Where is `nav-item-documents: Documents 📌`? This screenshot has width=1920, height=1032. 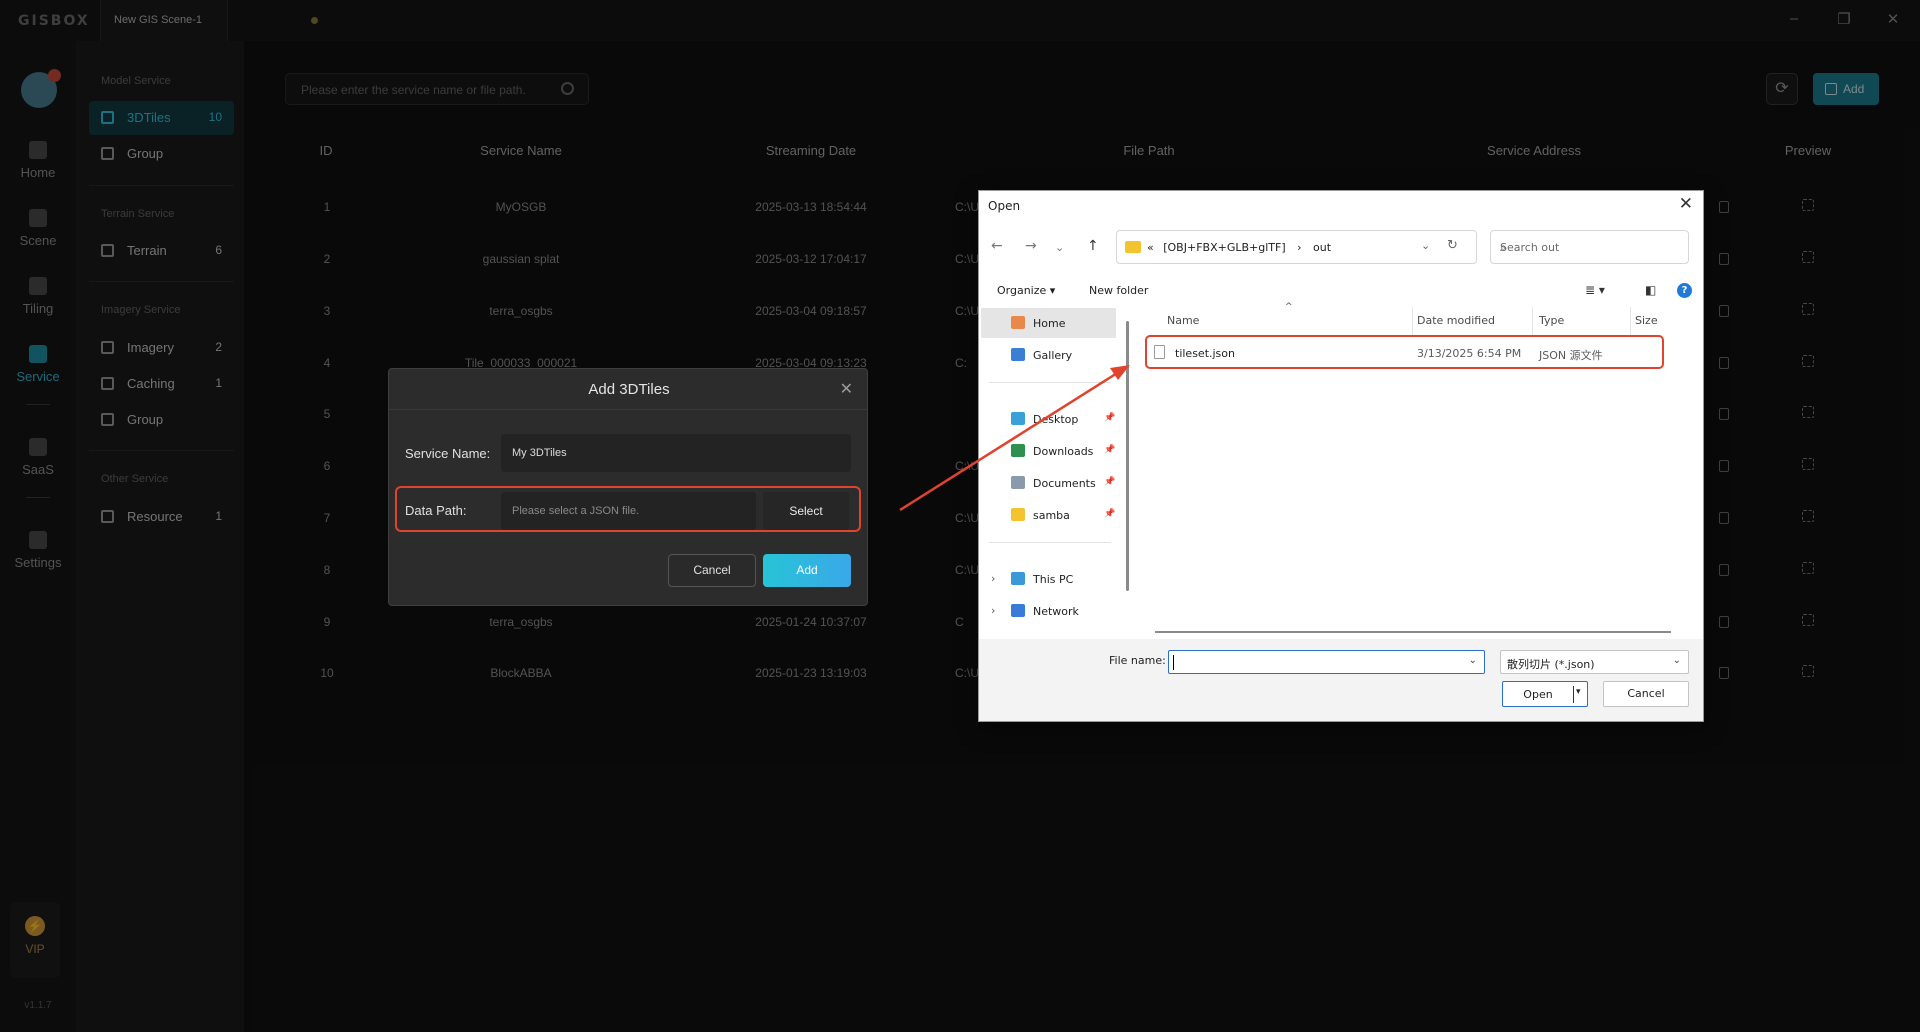
nav-item-documents: Documents 📌 is located at coordinates (1048, 483).